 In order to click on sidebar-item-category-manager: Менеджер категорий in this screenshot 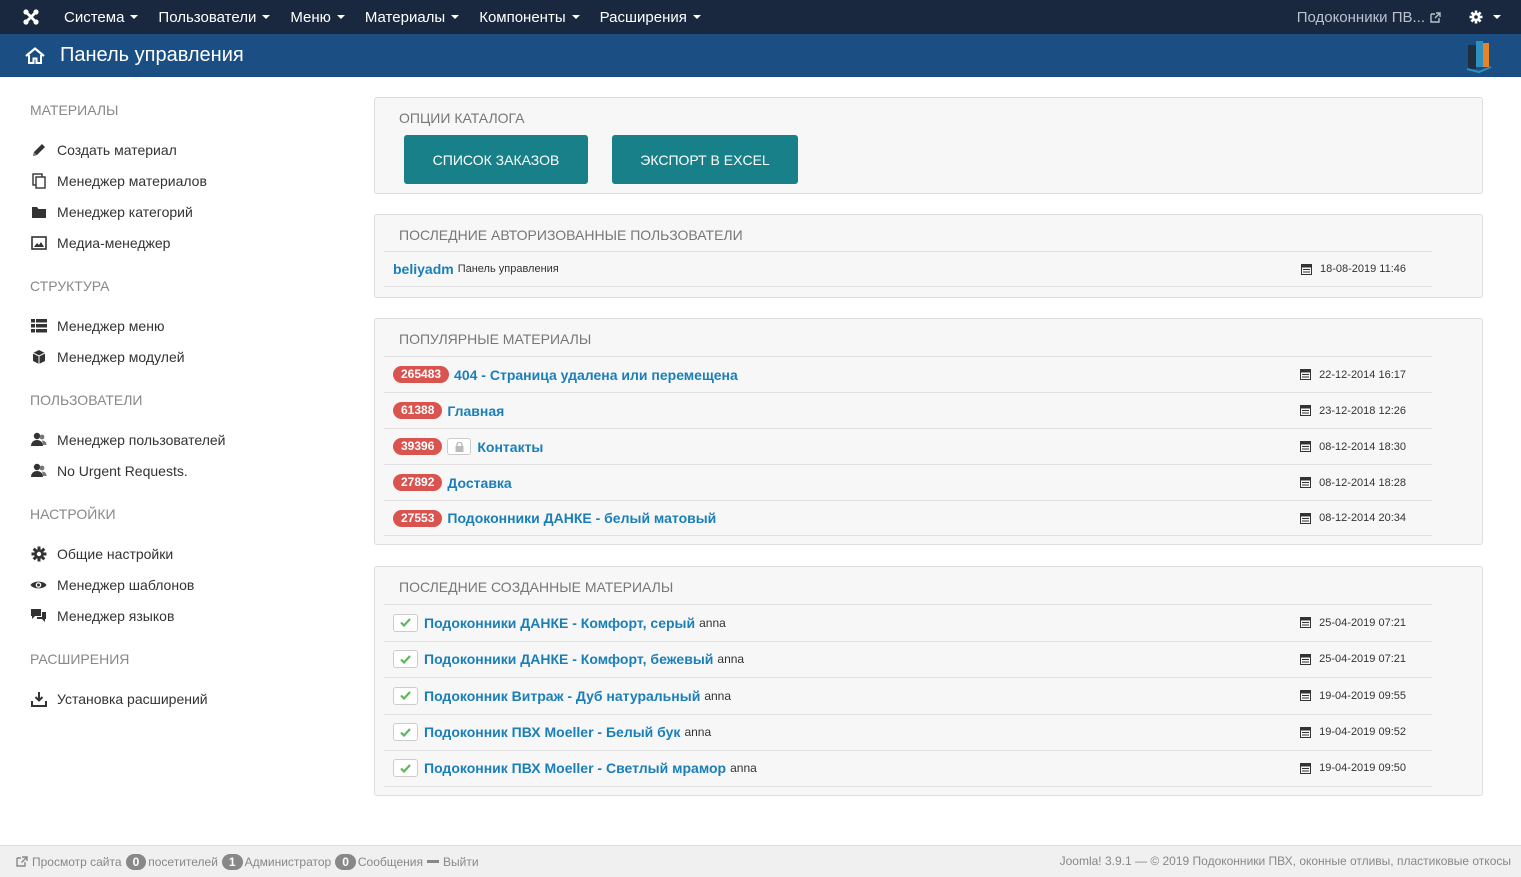, I will do `click(190, 211)`.